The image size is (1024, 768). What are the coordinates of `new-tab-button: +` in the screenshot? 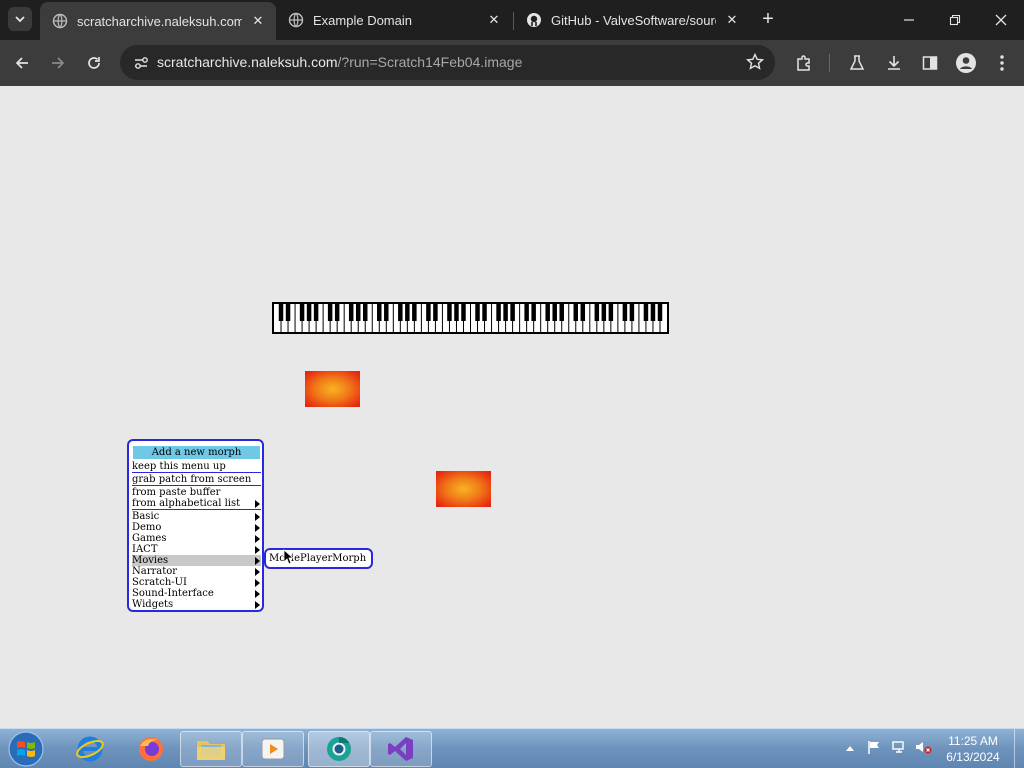 It's located at (768, 19).